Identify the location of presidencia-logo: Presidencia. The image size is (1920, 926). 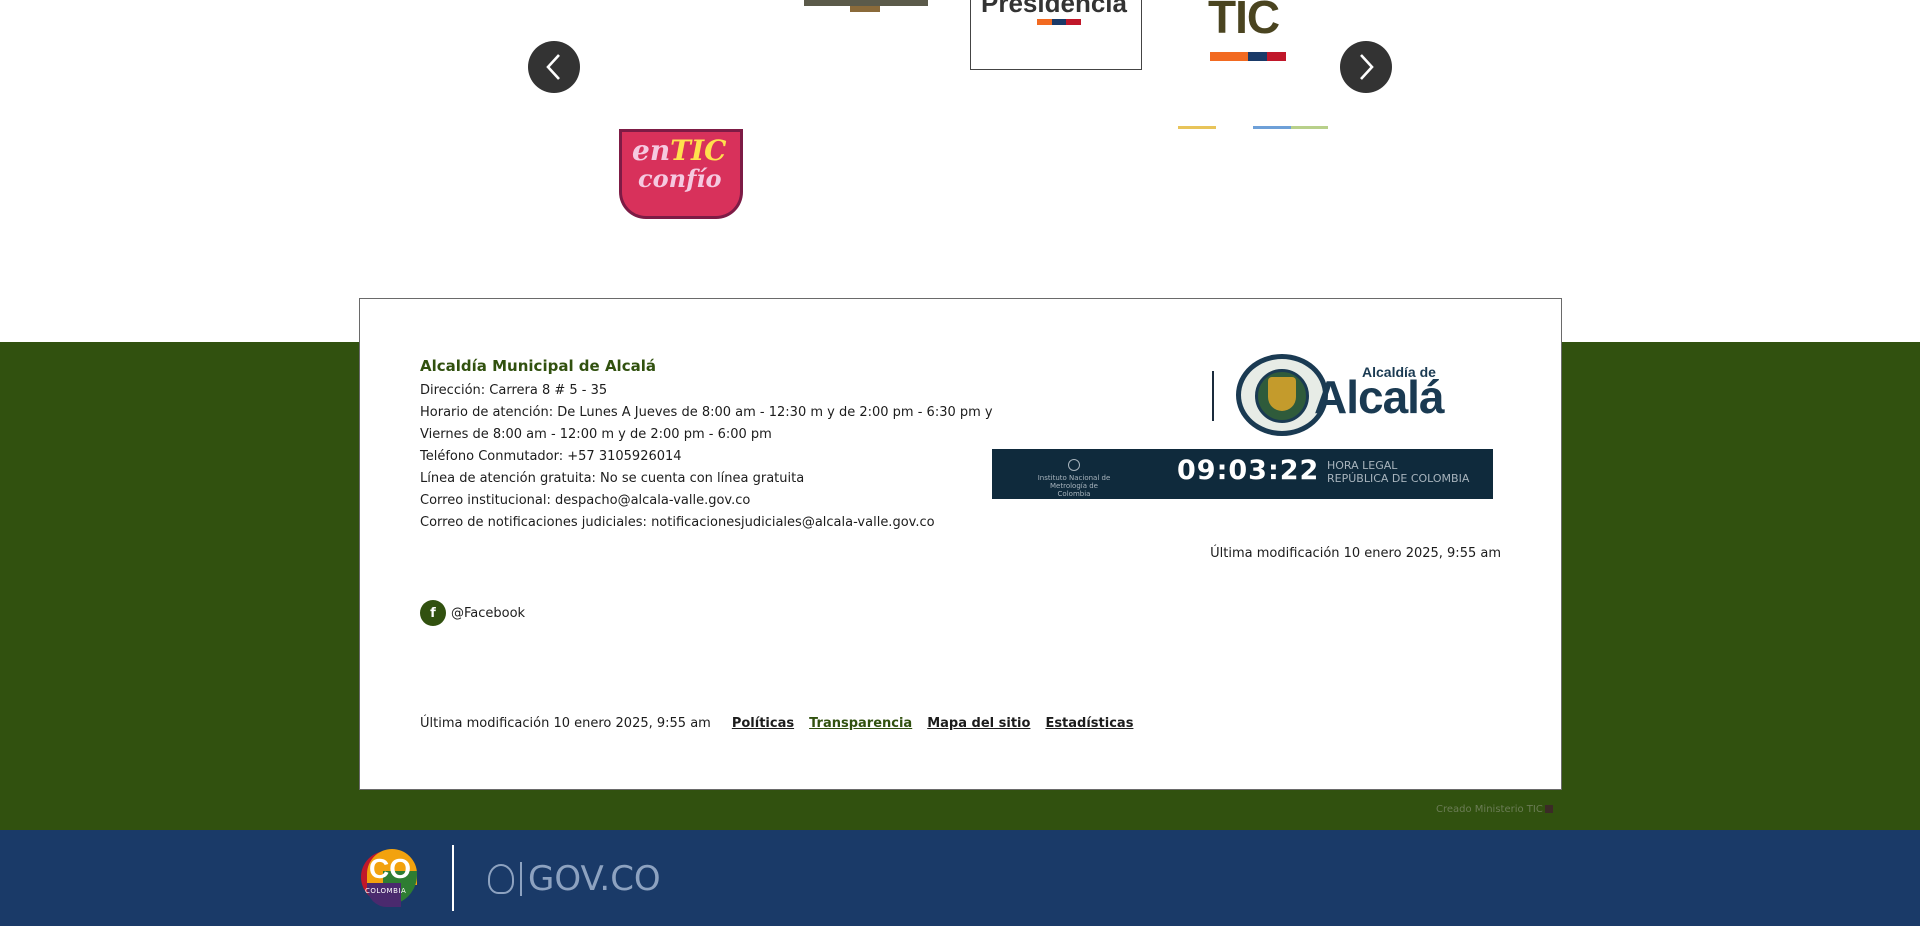
(1056, 35).